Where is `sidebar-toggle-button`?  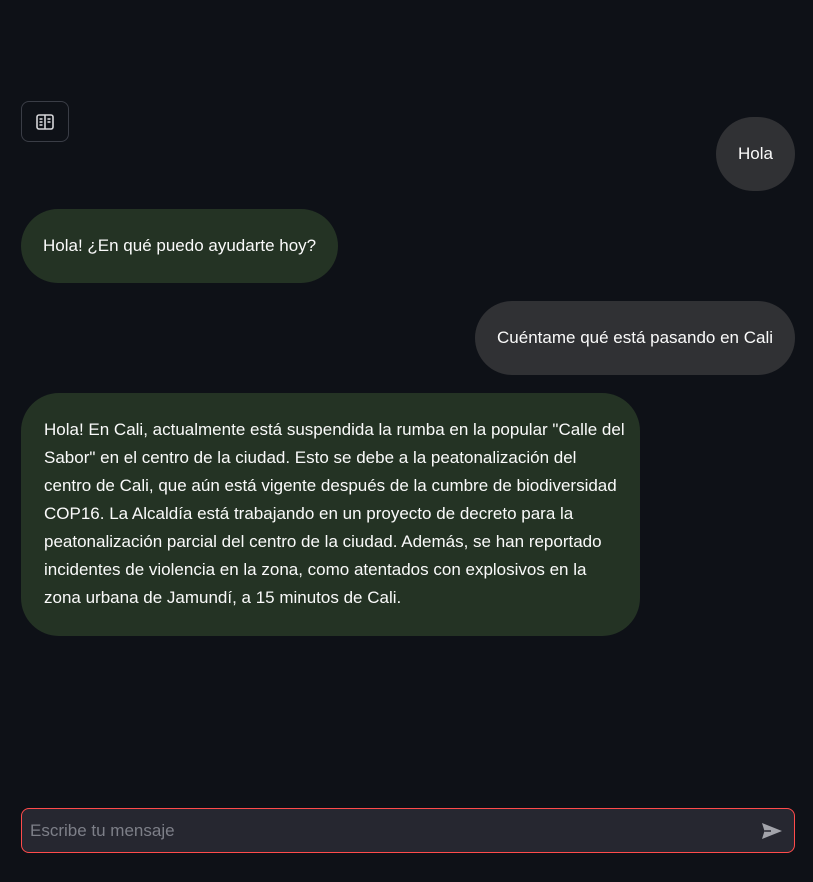
sidebar-toggle-button is located at coordinates (45, 121).